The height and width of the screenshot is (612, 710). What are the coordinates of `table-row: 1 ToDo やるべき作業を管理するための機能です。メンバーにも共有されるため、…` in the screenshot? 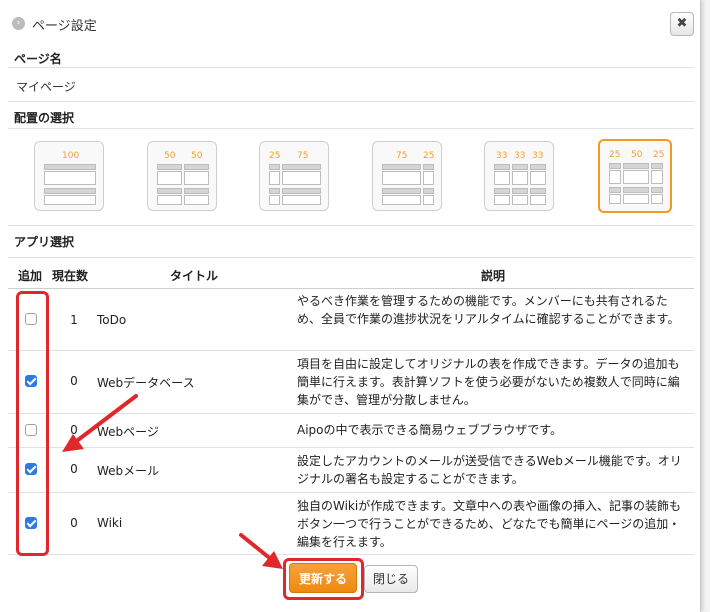 It's located at (351, 319).